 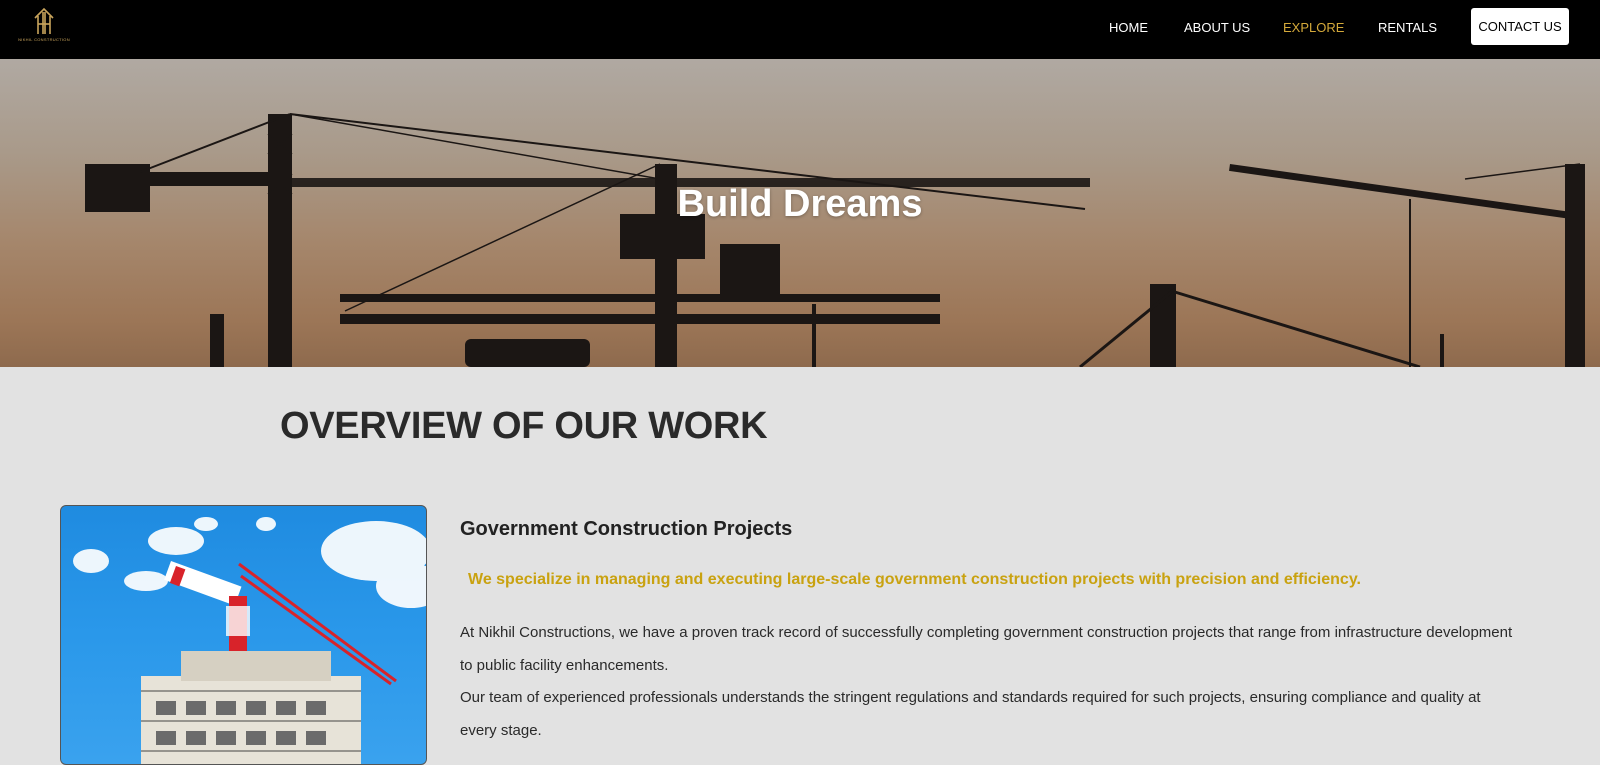 What do you see at coordinates (800, 204) in the screenshot?
I see `hero-title: Build Dreams` at bounding box center [800, 204].